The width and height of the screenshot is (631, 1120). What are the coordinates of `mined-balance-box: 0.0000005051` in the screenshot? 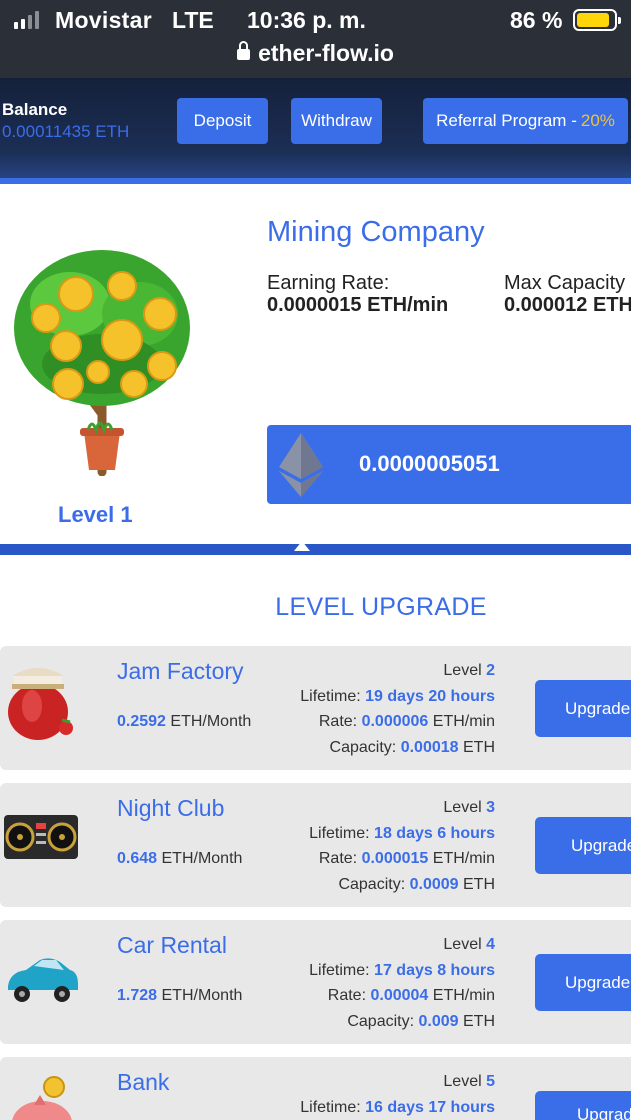 It's located at (449, 464).